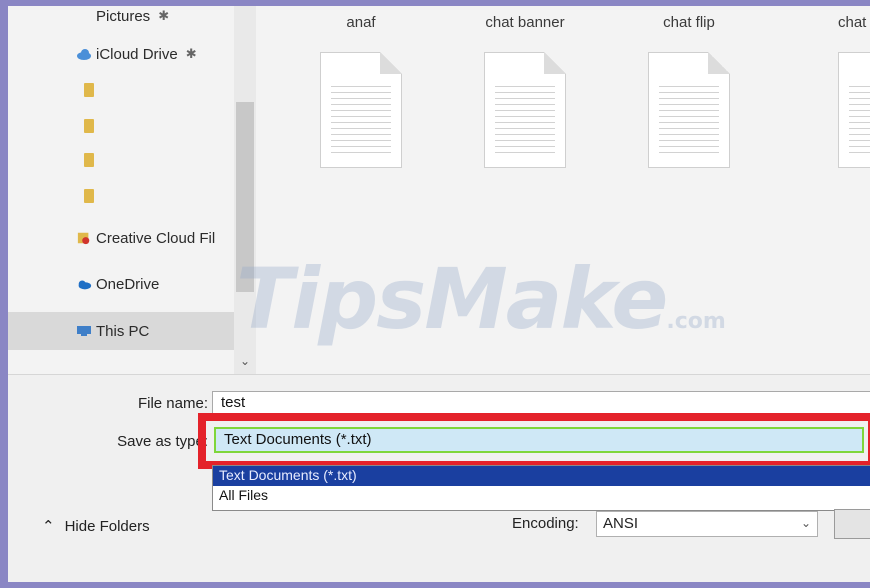 Image resolution: width=870 pixels, height=588 pixels. Describe the element at coordinates (172, 403) in the screenshot. I see `filename-label: File name:` at that location.